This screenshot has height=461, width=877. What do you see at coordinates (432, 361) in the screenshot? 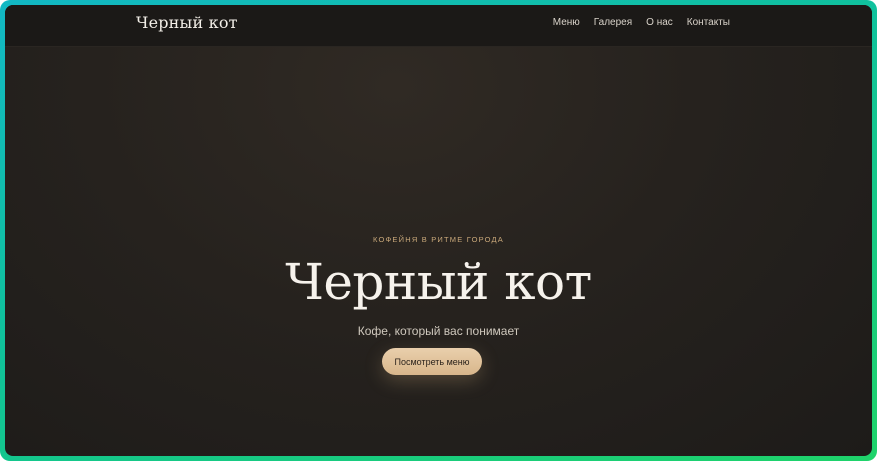
I see `view-menu-button: Посмотреть меню` at bounding box center [432, 361].